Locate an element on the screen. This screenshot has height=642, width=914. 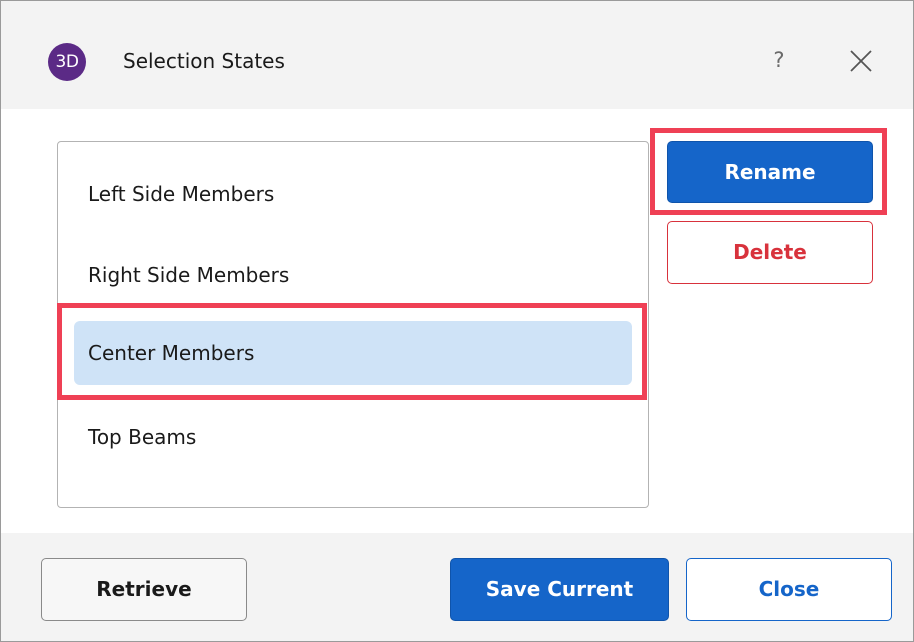
save-current-button: Save Current is located at coordinates (559, 589).